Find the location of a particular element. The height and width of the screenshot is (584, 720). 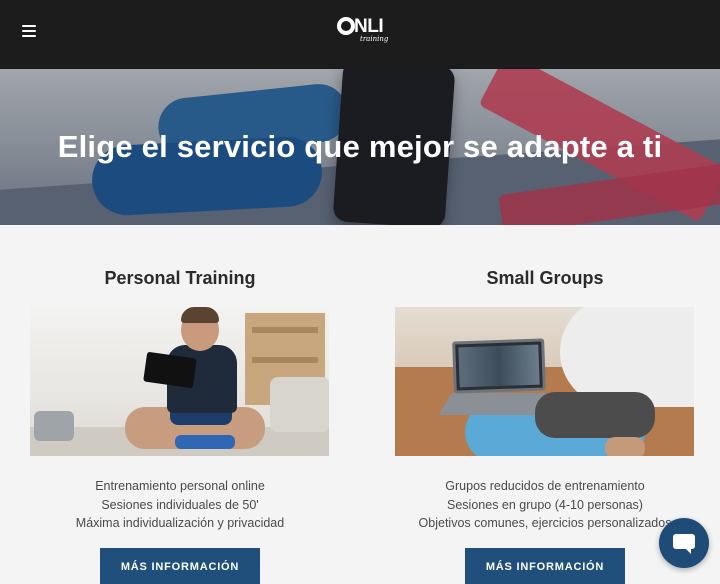

onli-training-logo: NLI training is located at coordinates (364, 30).